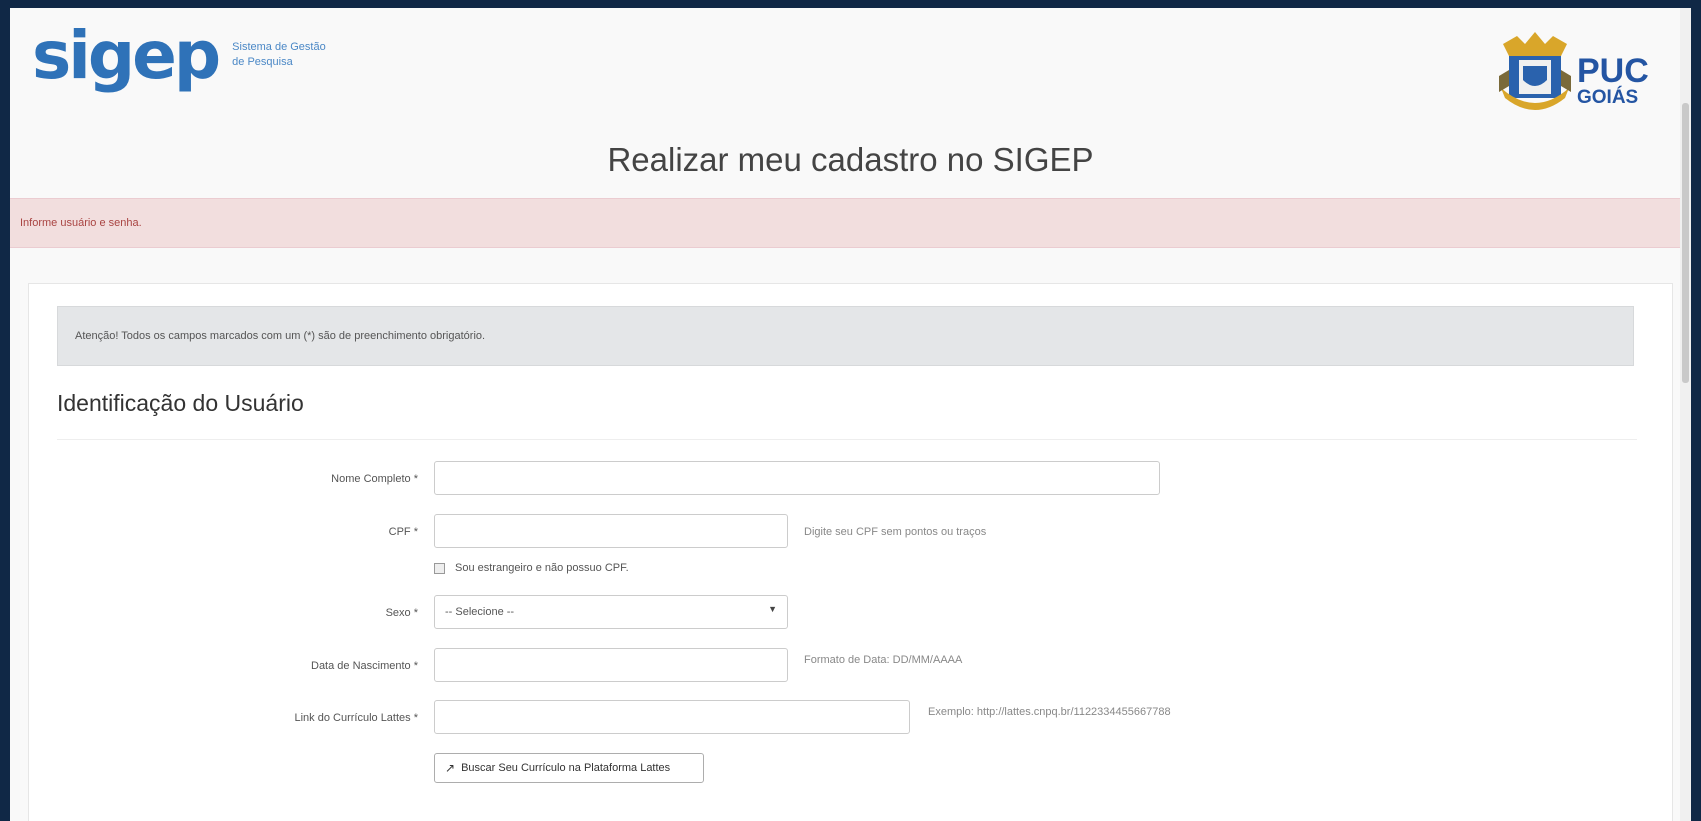 The image size is (1701, 821). What do you see at coordinates (1685, 243) in the screenshot?
I see `scrollbar-thumb` at bounding box center [1685, 243].